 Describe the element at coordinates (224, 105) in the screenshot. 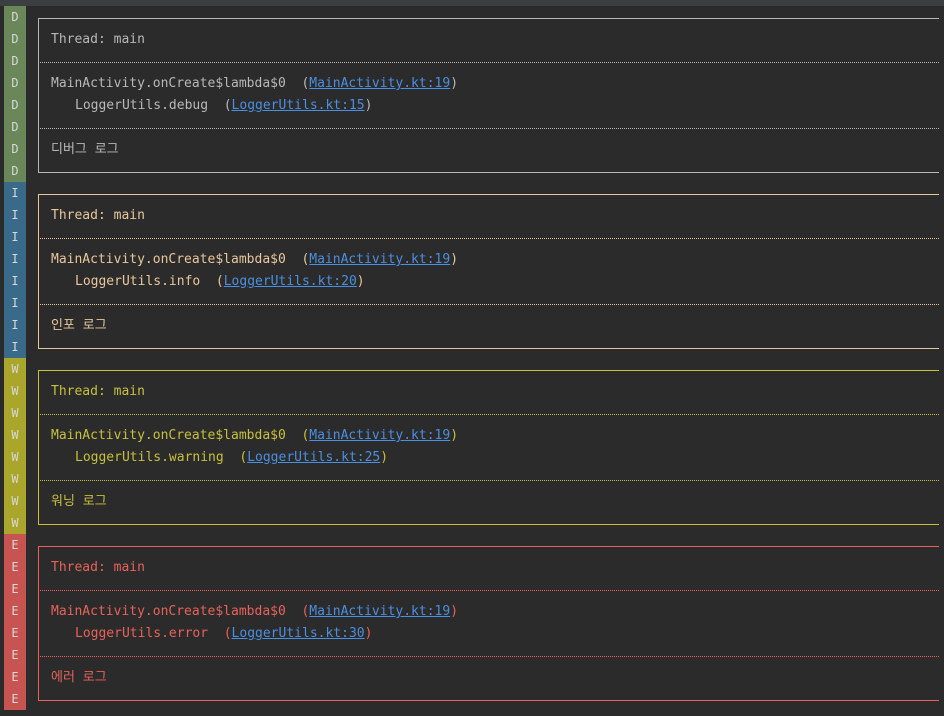

I see `method-line: LoggerUtils.debug (LoggerUtils.kt:15)` at that location.